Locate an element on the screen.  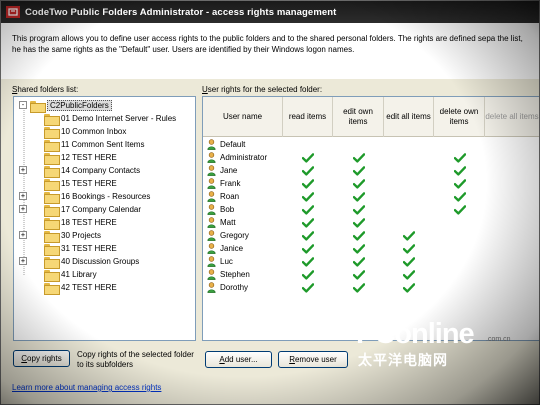
tree-item: +40 Discussion Groups is located at coordinates (79, 262).